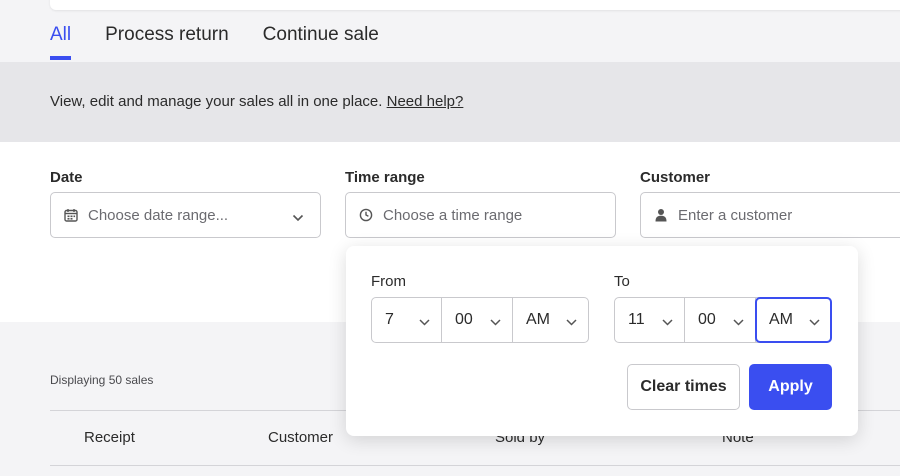 This screenshot has height=476, width=900. I want to click on column-receipt: Receipt, so click(109, 437).